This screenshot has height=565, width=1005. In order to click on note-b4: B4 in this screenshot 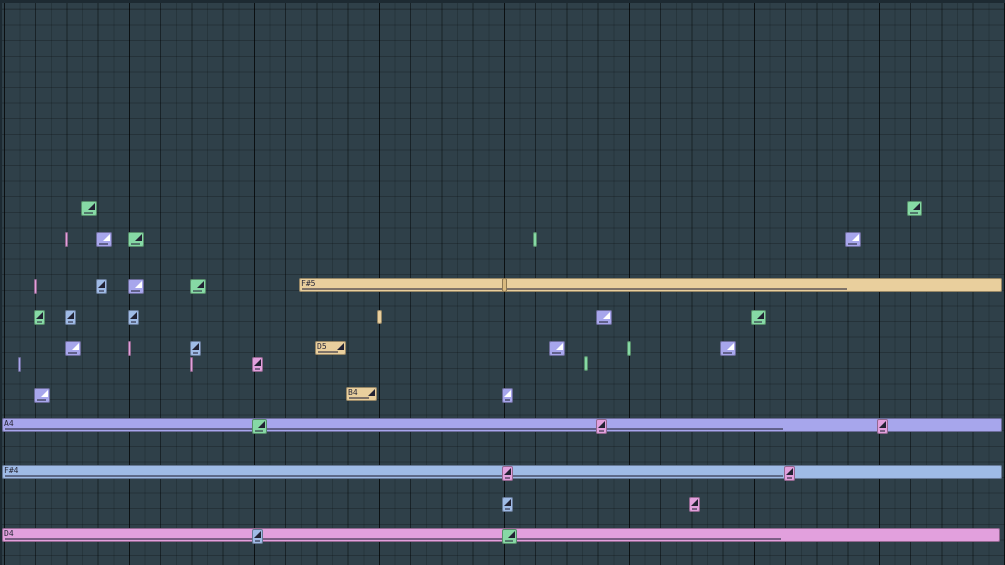, I will do `click(361, 394)`.